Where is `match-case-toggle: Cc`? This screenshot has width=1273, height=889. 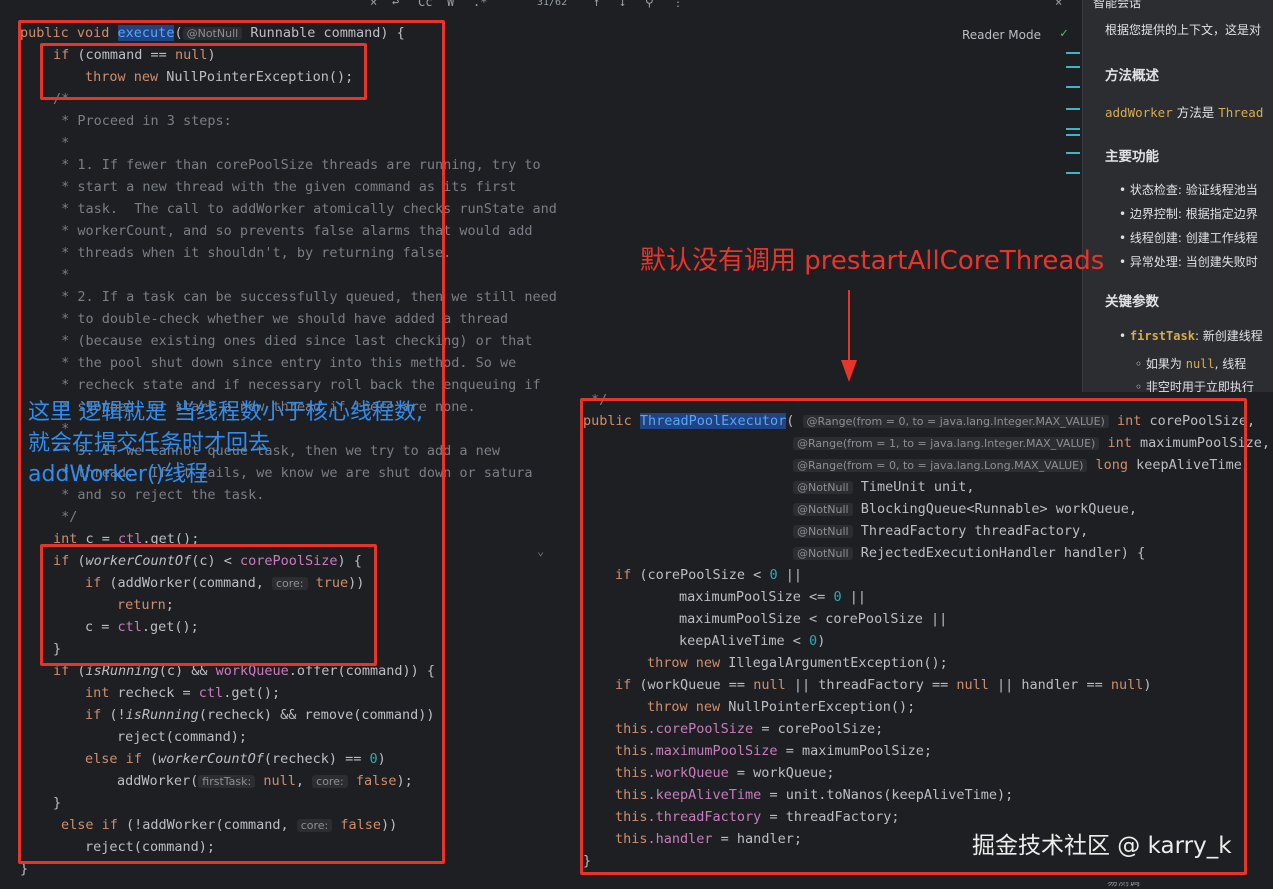
match-case-toggle: Cc is located at coordinates (425, 4).